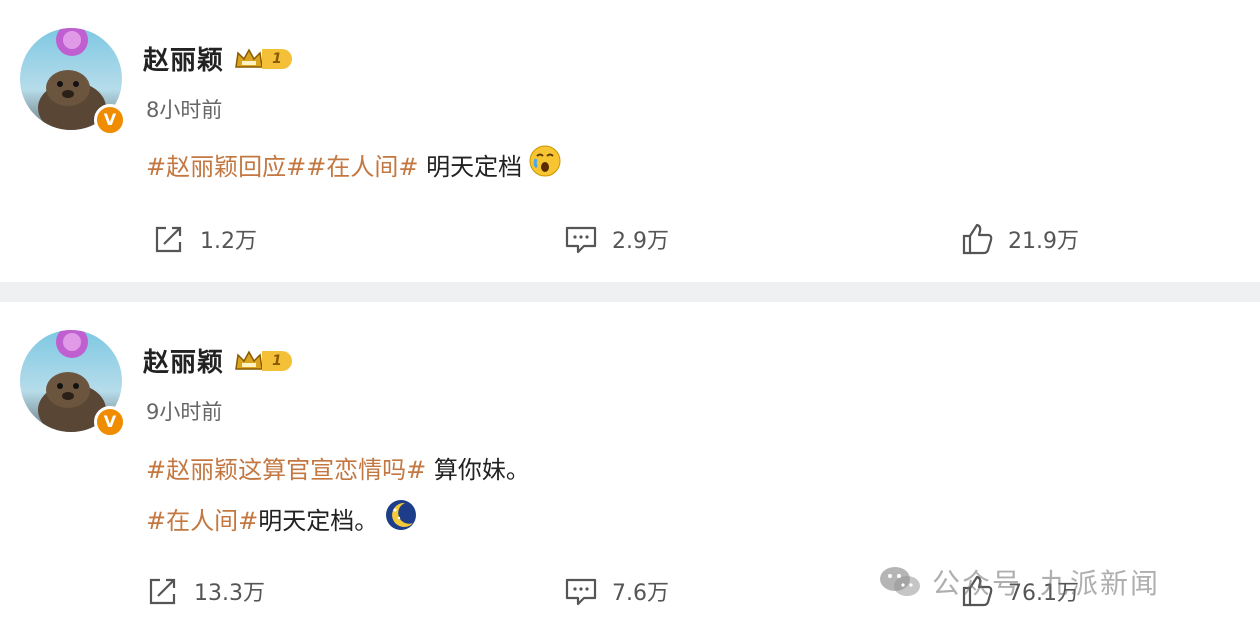 This screenshot has height=634, width=1260. I want to click on post-actions: 1.2万 2.9万 21.9万, so click(630, 242).